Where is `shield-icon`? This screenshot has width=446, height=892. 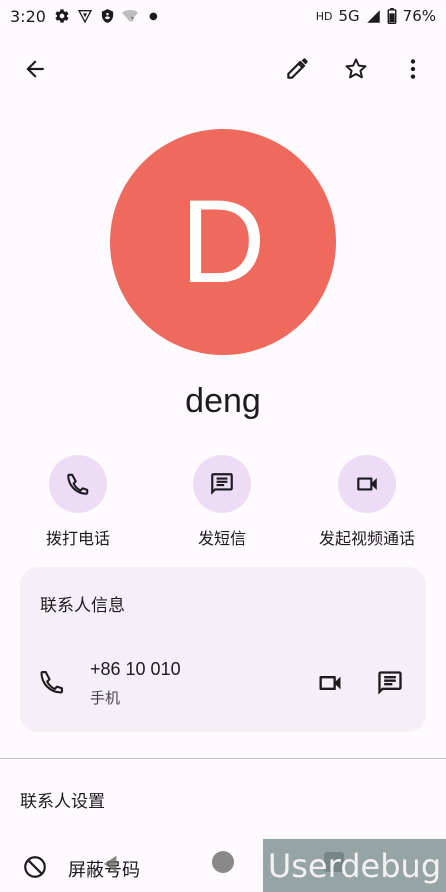 shield-icon is located at coordinates (107, 16).